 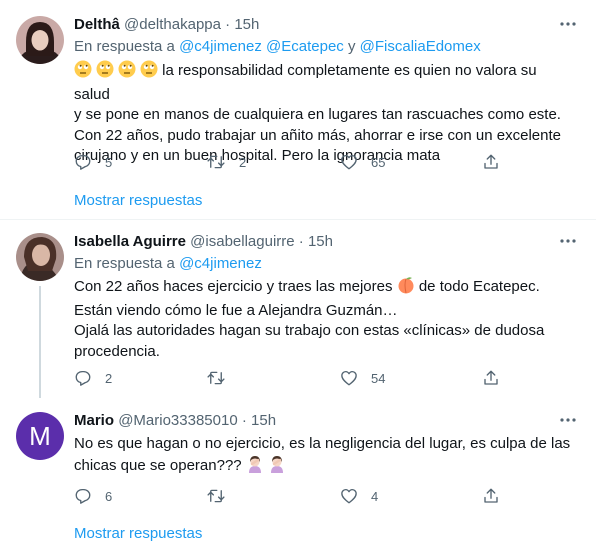 What do you see at coordinates (97, 24) in the screenshot?
I see `display-name: Delthâ` at bounding box center [97, 24].